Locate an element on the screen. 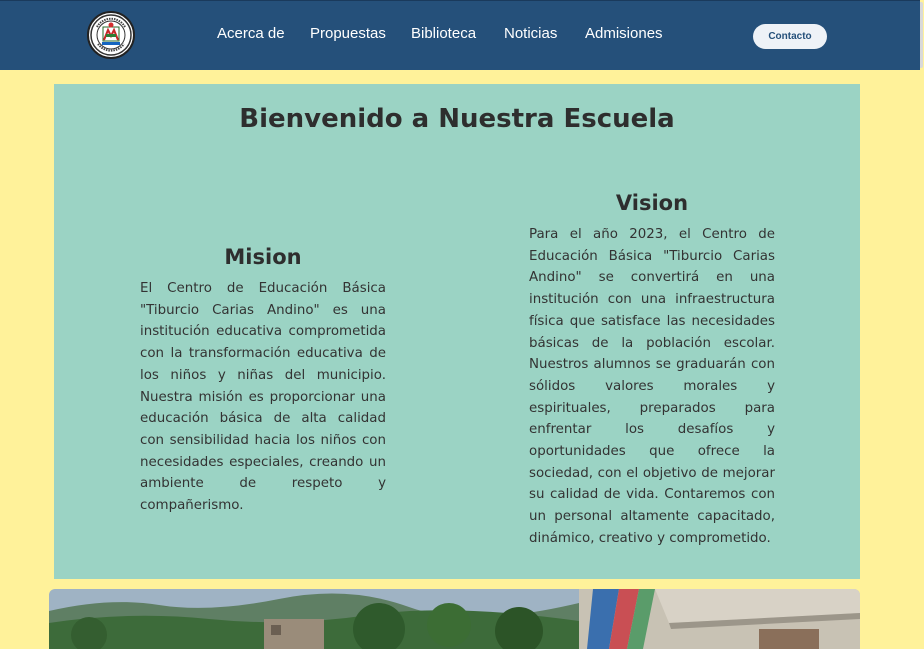 Image resolution: width=924 pixels, height=649 pixels. school-crest-icon is located at coordinates (111, 35).